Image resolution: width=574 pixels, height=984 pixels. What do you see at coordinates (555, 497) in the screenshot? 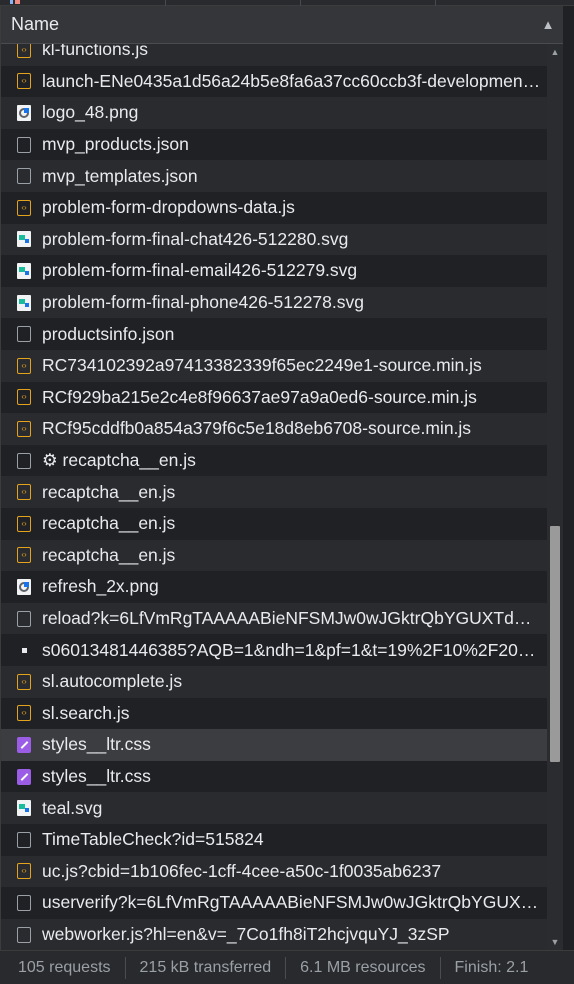
I see `vertical-scrollbar: ▲ ▼` at bounding box center [555, 497].